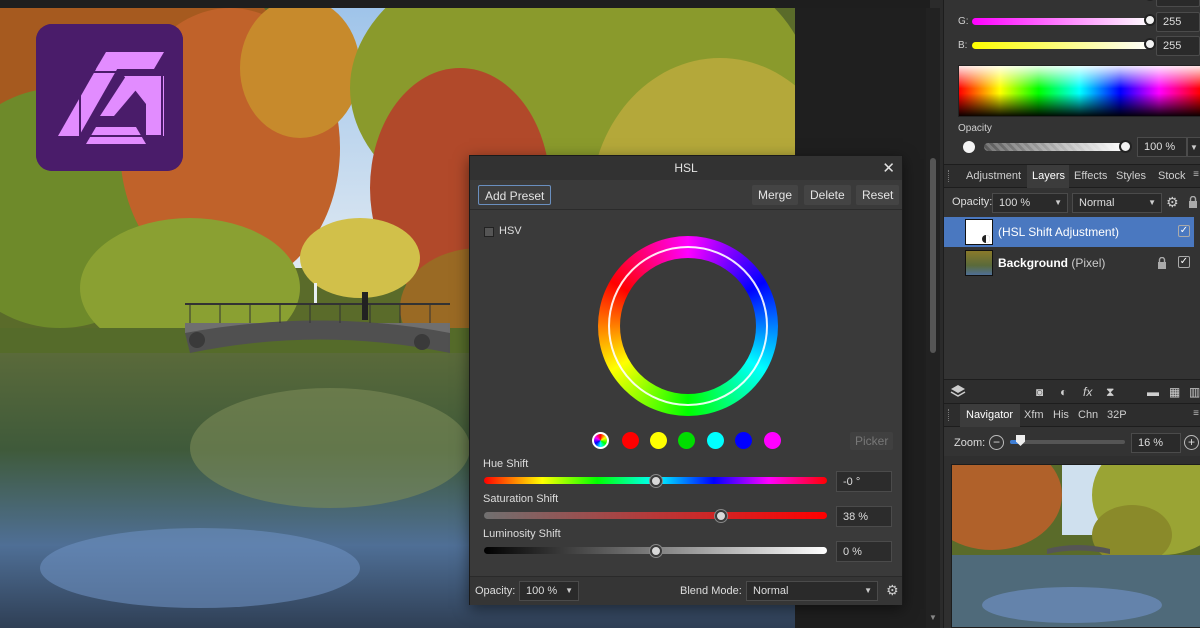 This screenshot has width=1200, height=628. I want to click on color-opacity-label: Opacity, so click(975, 128).